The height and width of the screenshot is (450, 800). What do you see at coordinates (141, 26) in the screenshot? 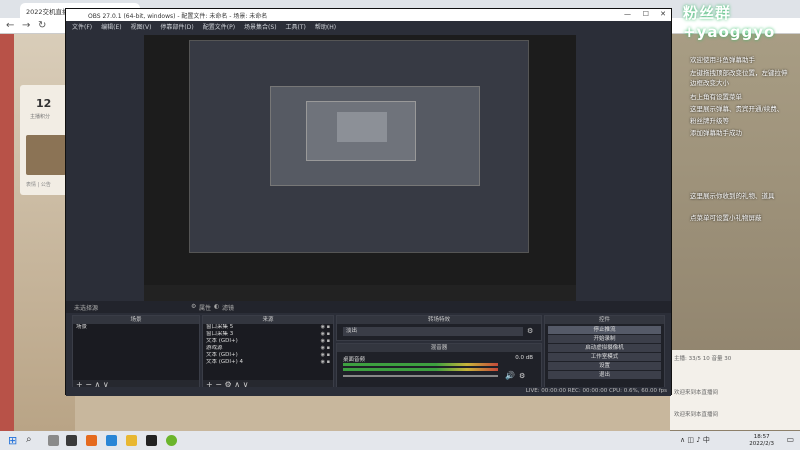
I see `menu-view: 视图(V)` at bounding box center [141, 26].